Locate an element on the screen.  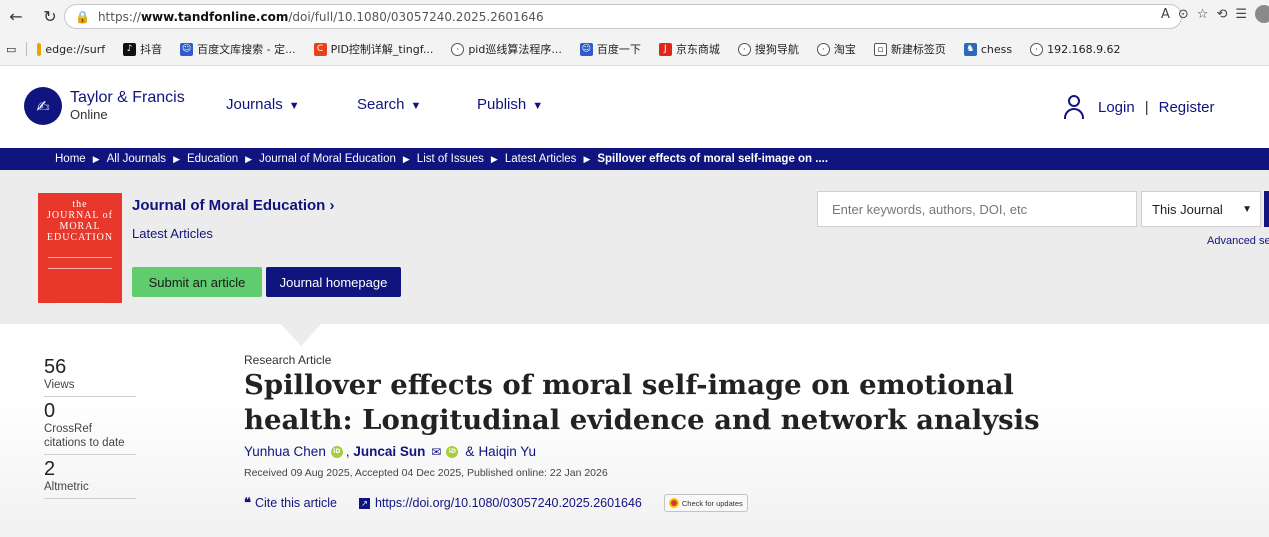
user-icon is located at coordinates (1074, 107).